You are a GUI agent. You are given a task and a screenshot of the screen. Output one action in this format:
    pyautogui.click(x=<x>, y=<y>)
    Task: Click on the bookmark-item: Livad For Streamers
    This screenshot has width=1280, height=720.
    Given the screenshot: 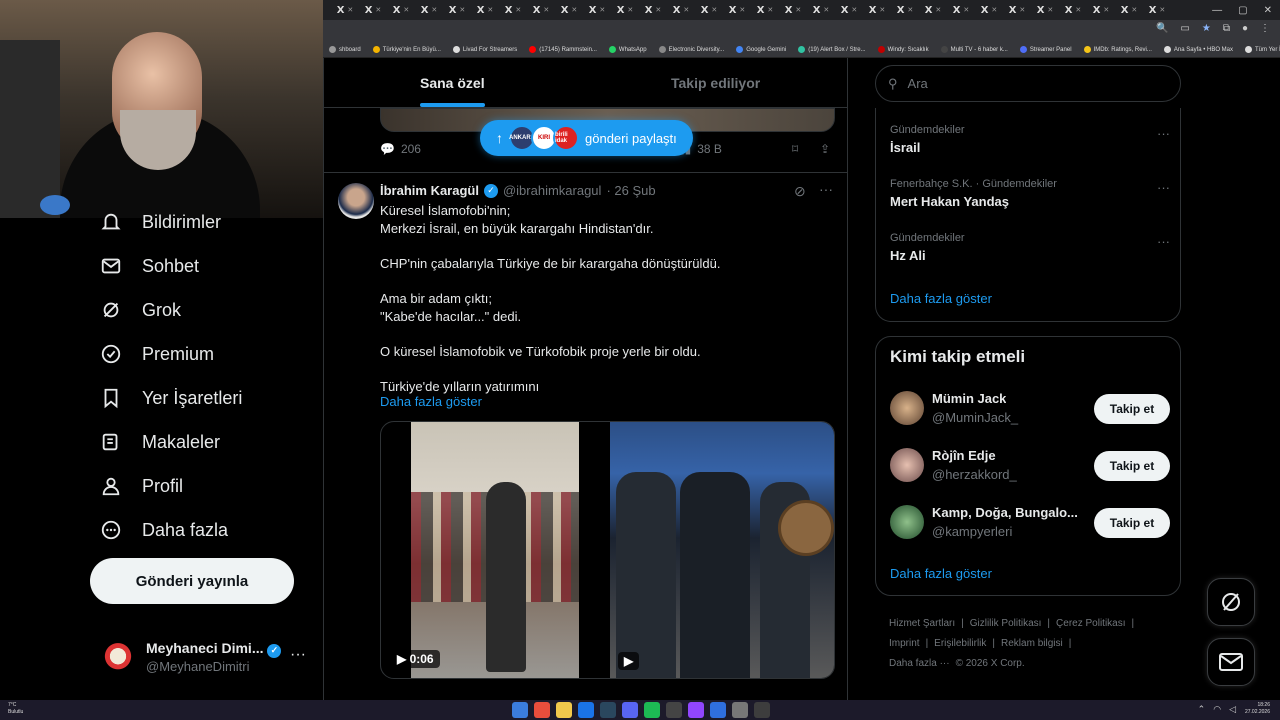 What is the action you would take?
    pyautogui.click(x=485, y=49)
    